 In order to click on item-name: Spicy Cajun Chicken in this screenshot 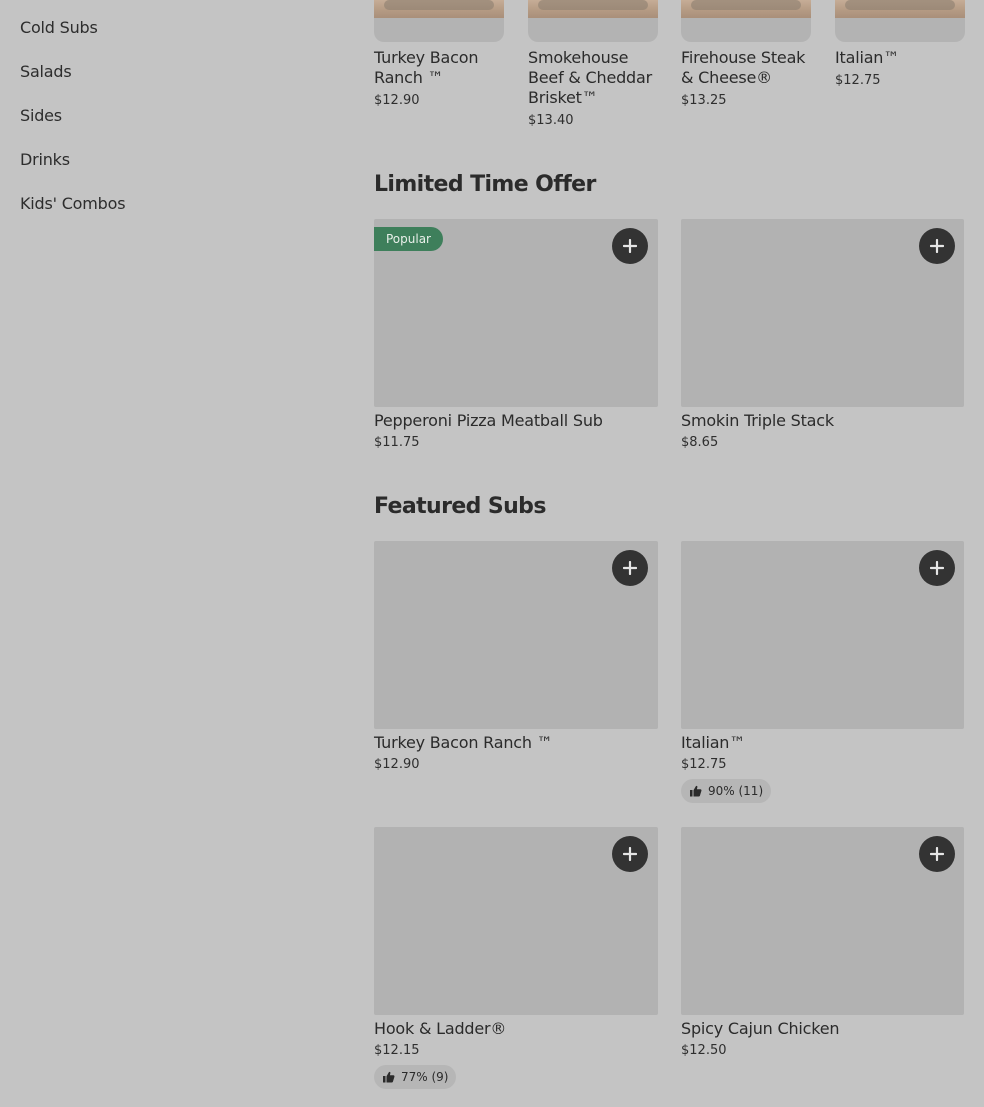, I will do `click(760, 1028)`.